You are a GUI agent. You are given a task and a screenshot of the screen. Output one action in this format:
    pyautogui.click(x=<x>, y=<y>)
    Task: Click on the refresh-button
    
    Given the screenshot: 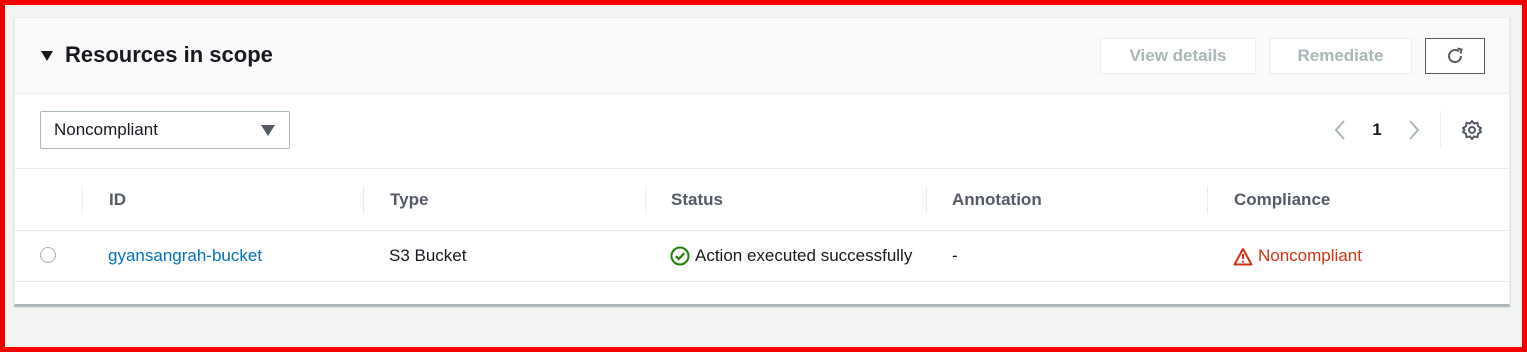 What is the action you would take?
    pyautogui.click(x=1455, y=56)
    